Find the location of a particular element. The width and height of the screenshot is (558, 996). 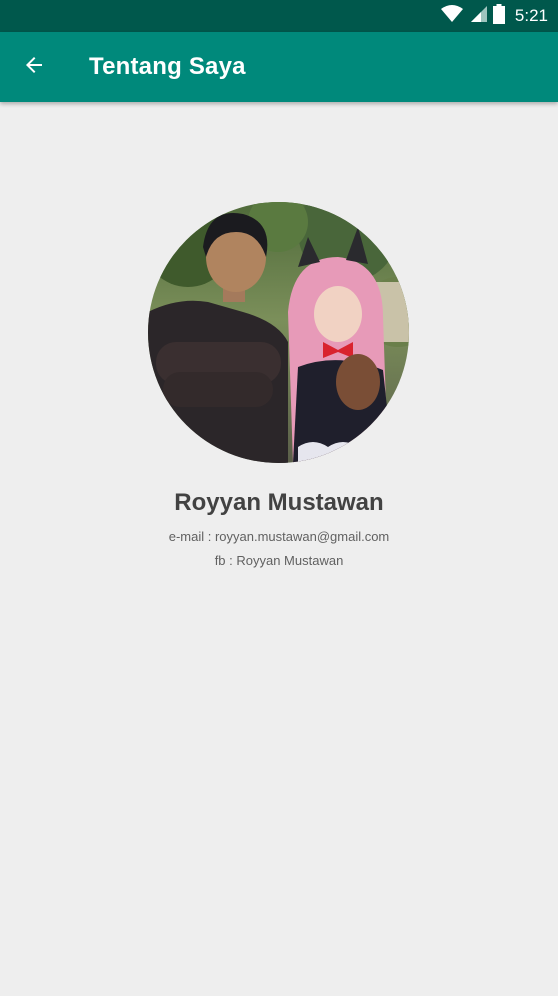

avatar is located at coordinates (278, 332).